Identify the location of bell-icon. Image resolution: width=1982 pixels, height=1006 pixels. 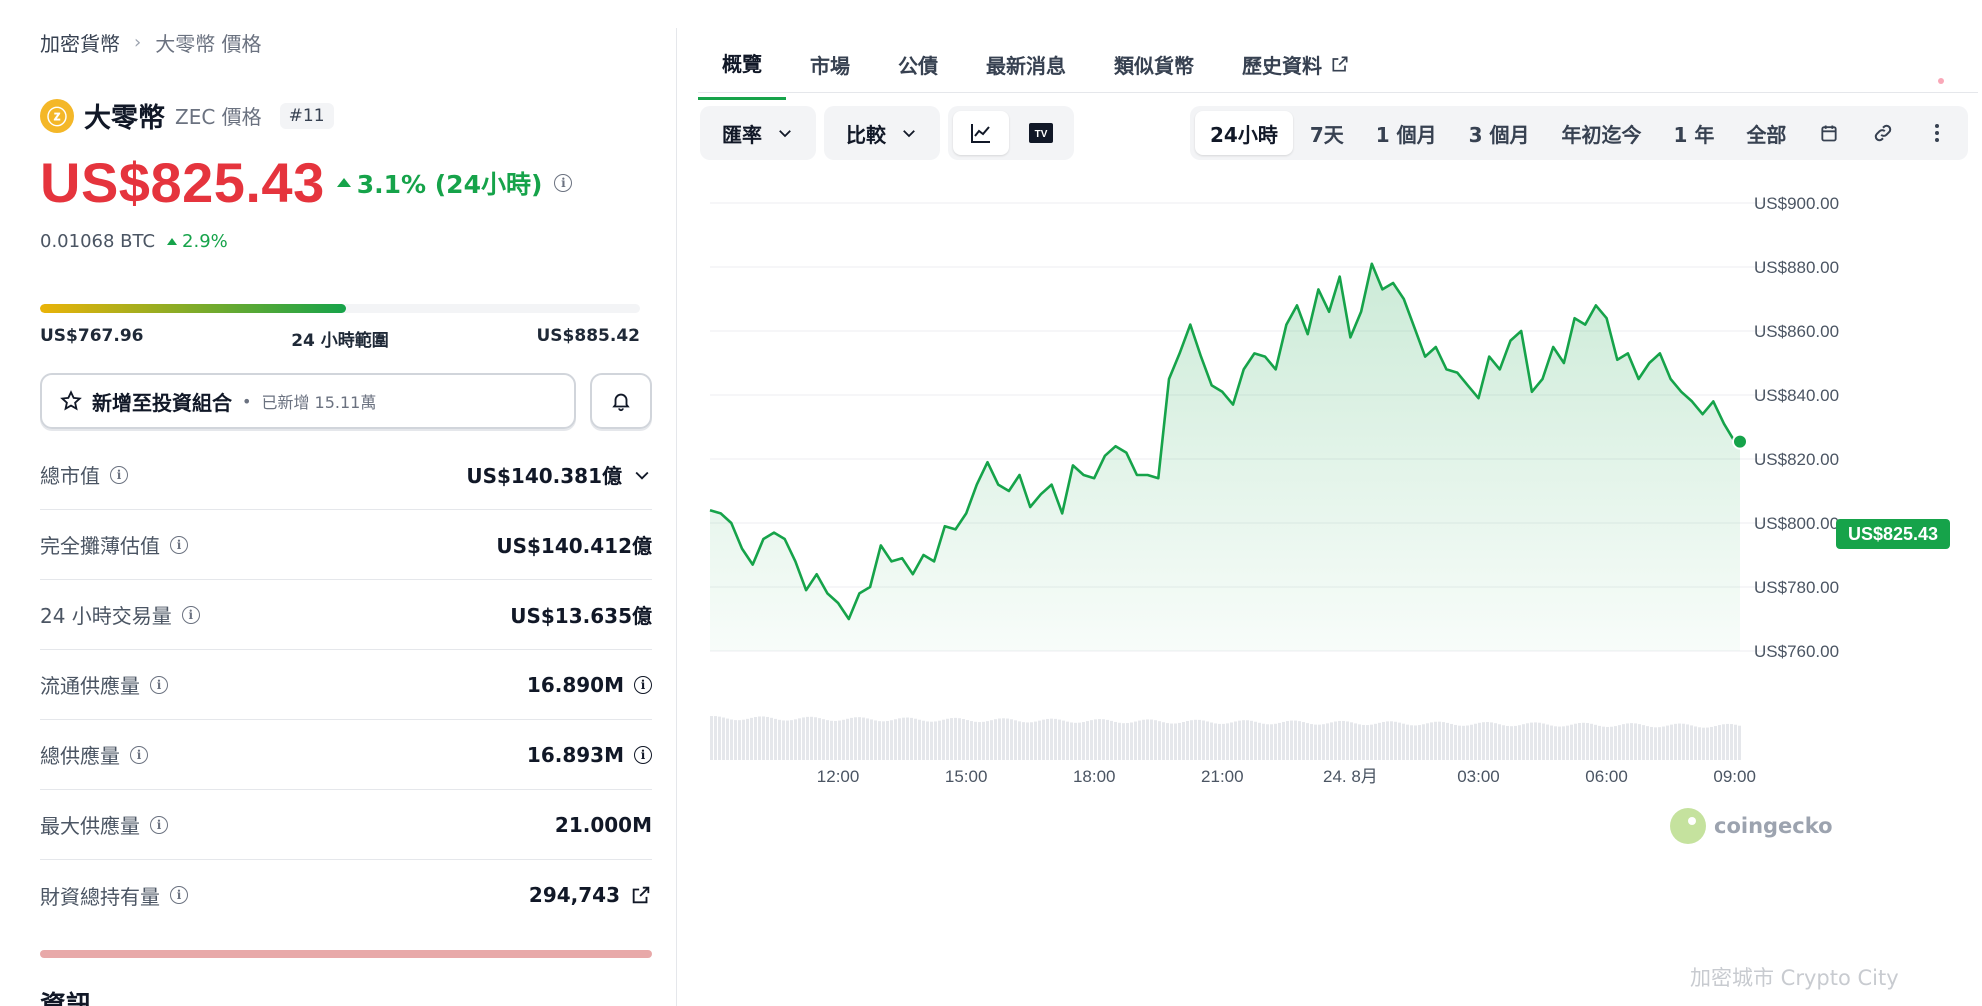
(621, 402).